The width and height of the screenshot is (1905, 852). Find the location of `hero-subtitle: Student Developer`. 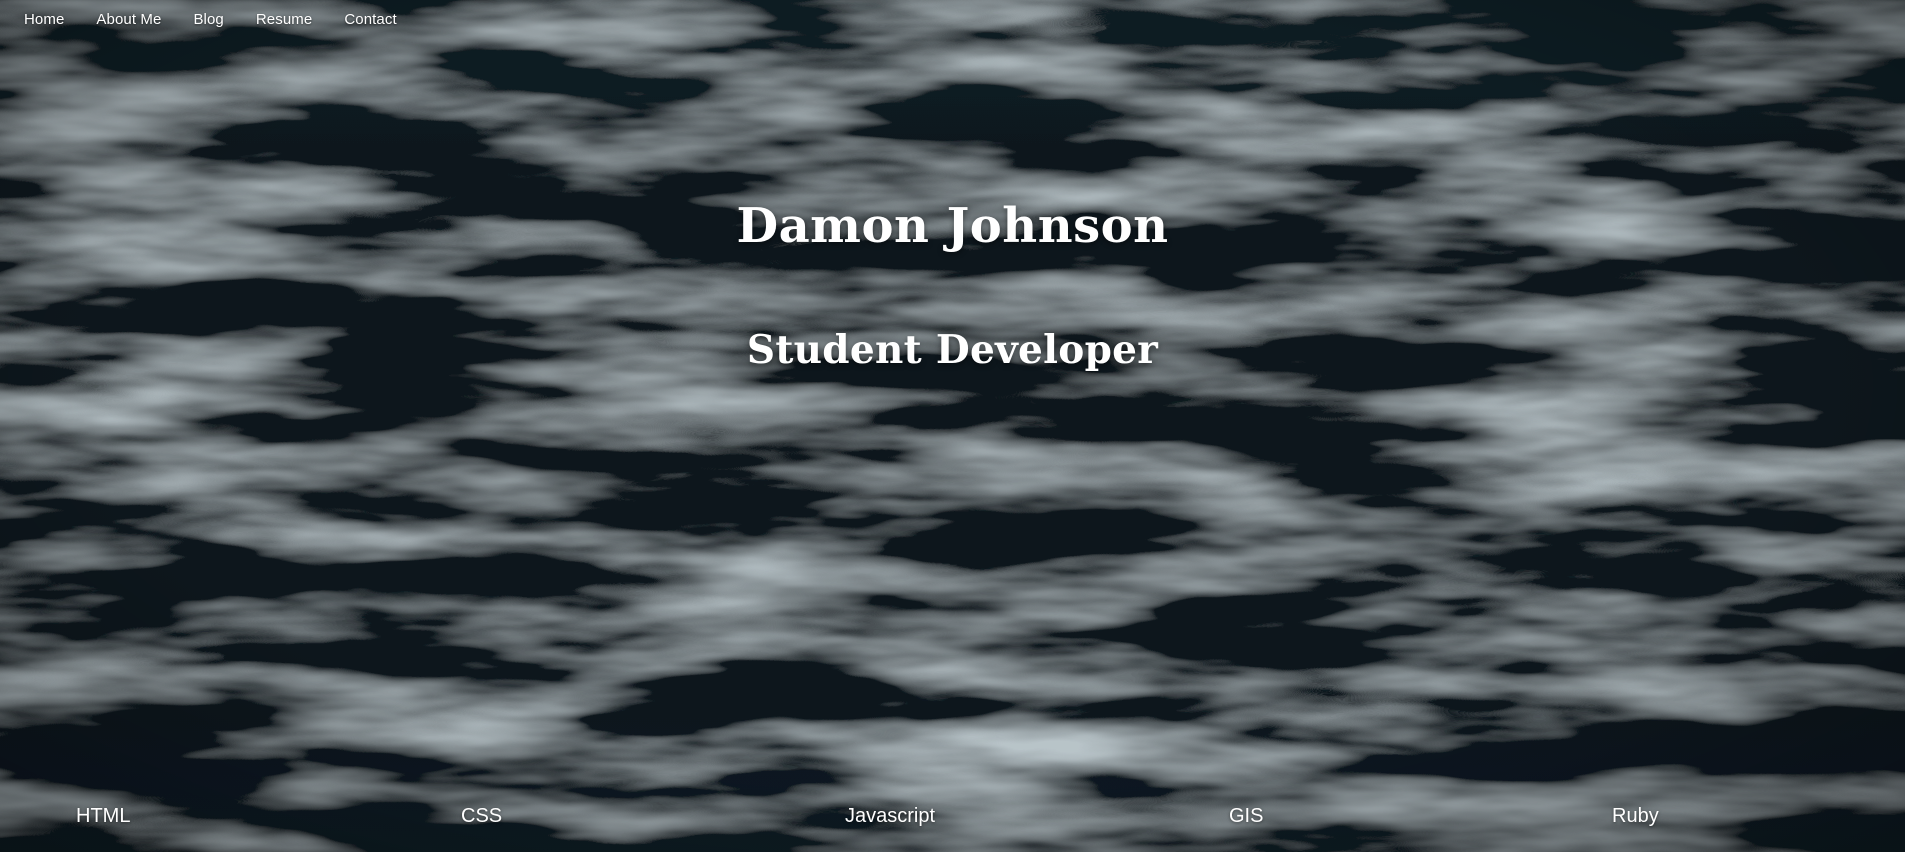

hero-subtitle: Student Developer is located at coordinates (952, 350).